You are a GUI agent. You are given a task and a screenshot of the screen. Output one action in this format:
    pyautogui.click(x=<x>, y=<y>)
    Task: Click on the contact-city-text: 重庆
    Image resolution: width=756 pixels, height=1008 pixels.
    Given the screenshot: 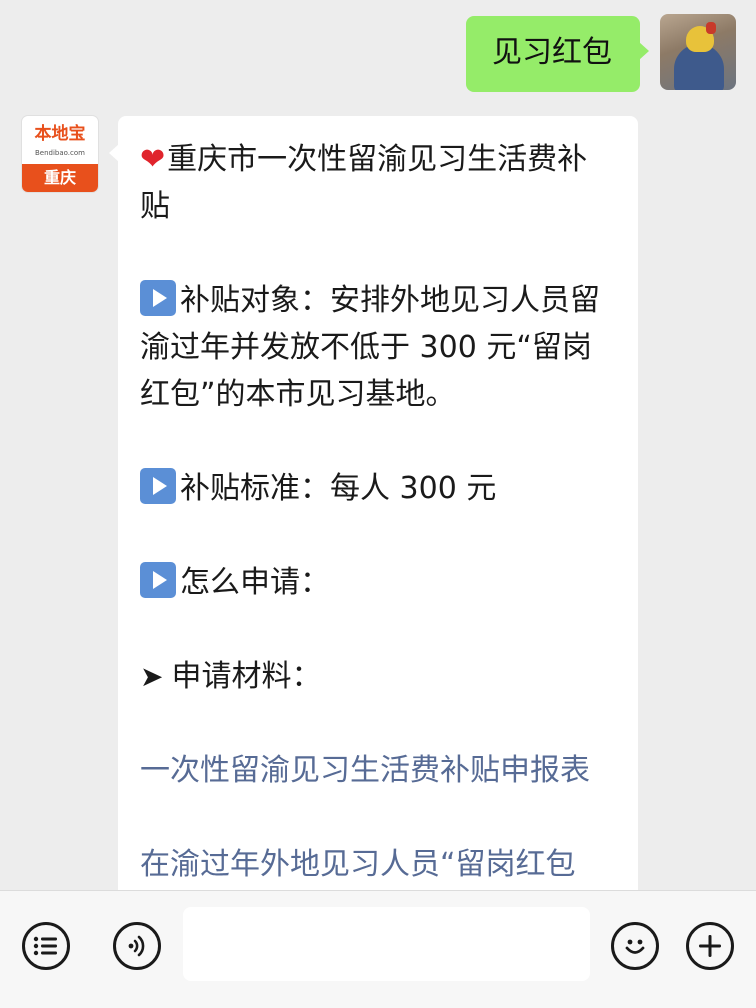 What is the action you would take?
    pyautogui.click(x=60, y=178)
    